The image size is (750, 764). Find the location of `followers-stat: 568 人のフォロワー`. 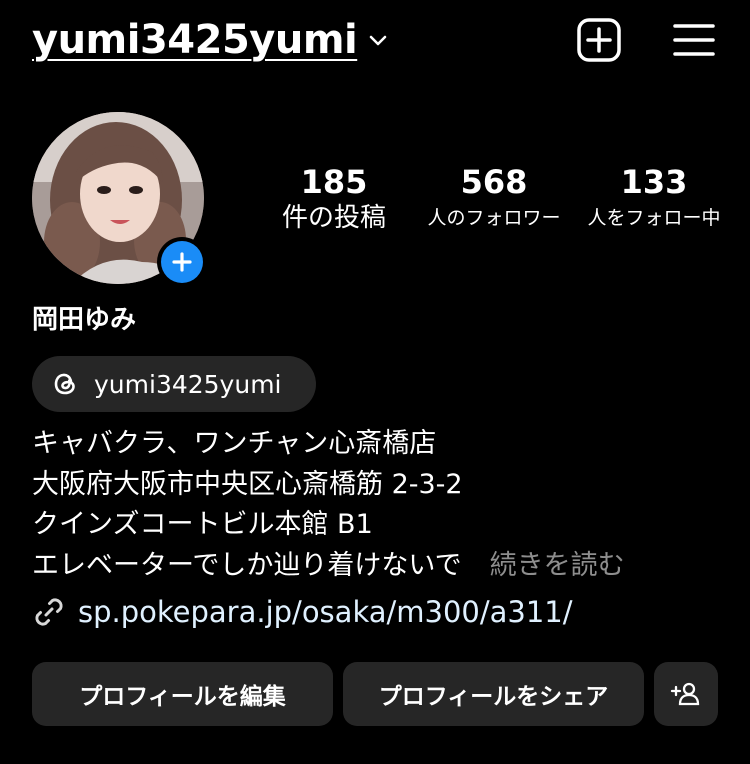

followers-stat: 568 人のフォロワー is located at coordinates (494, 198).